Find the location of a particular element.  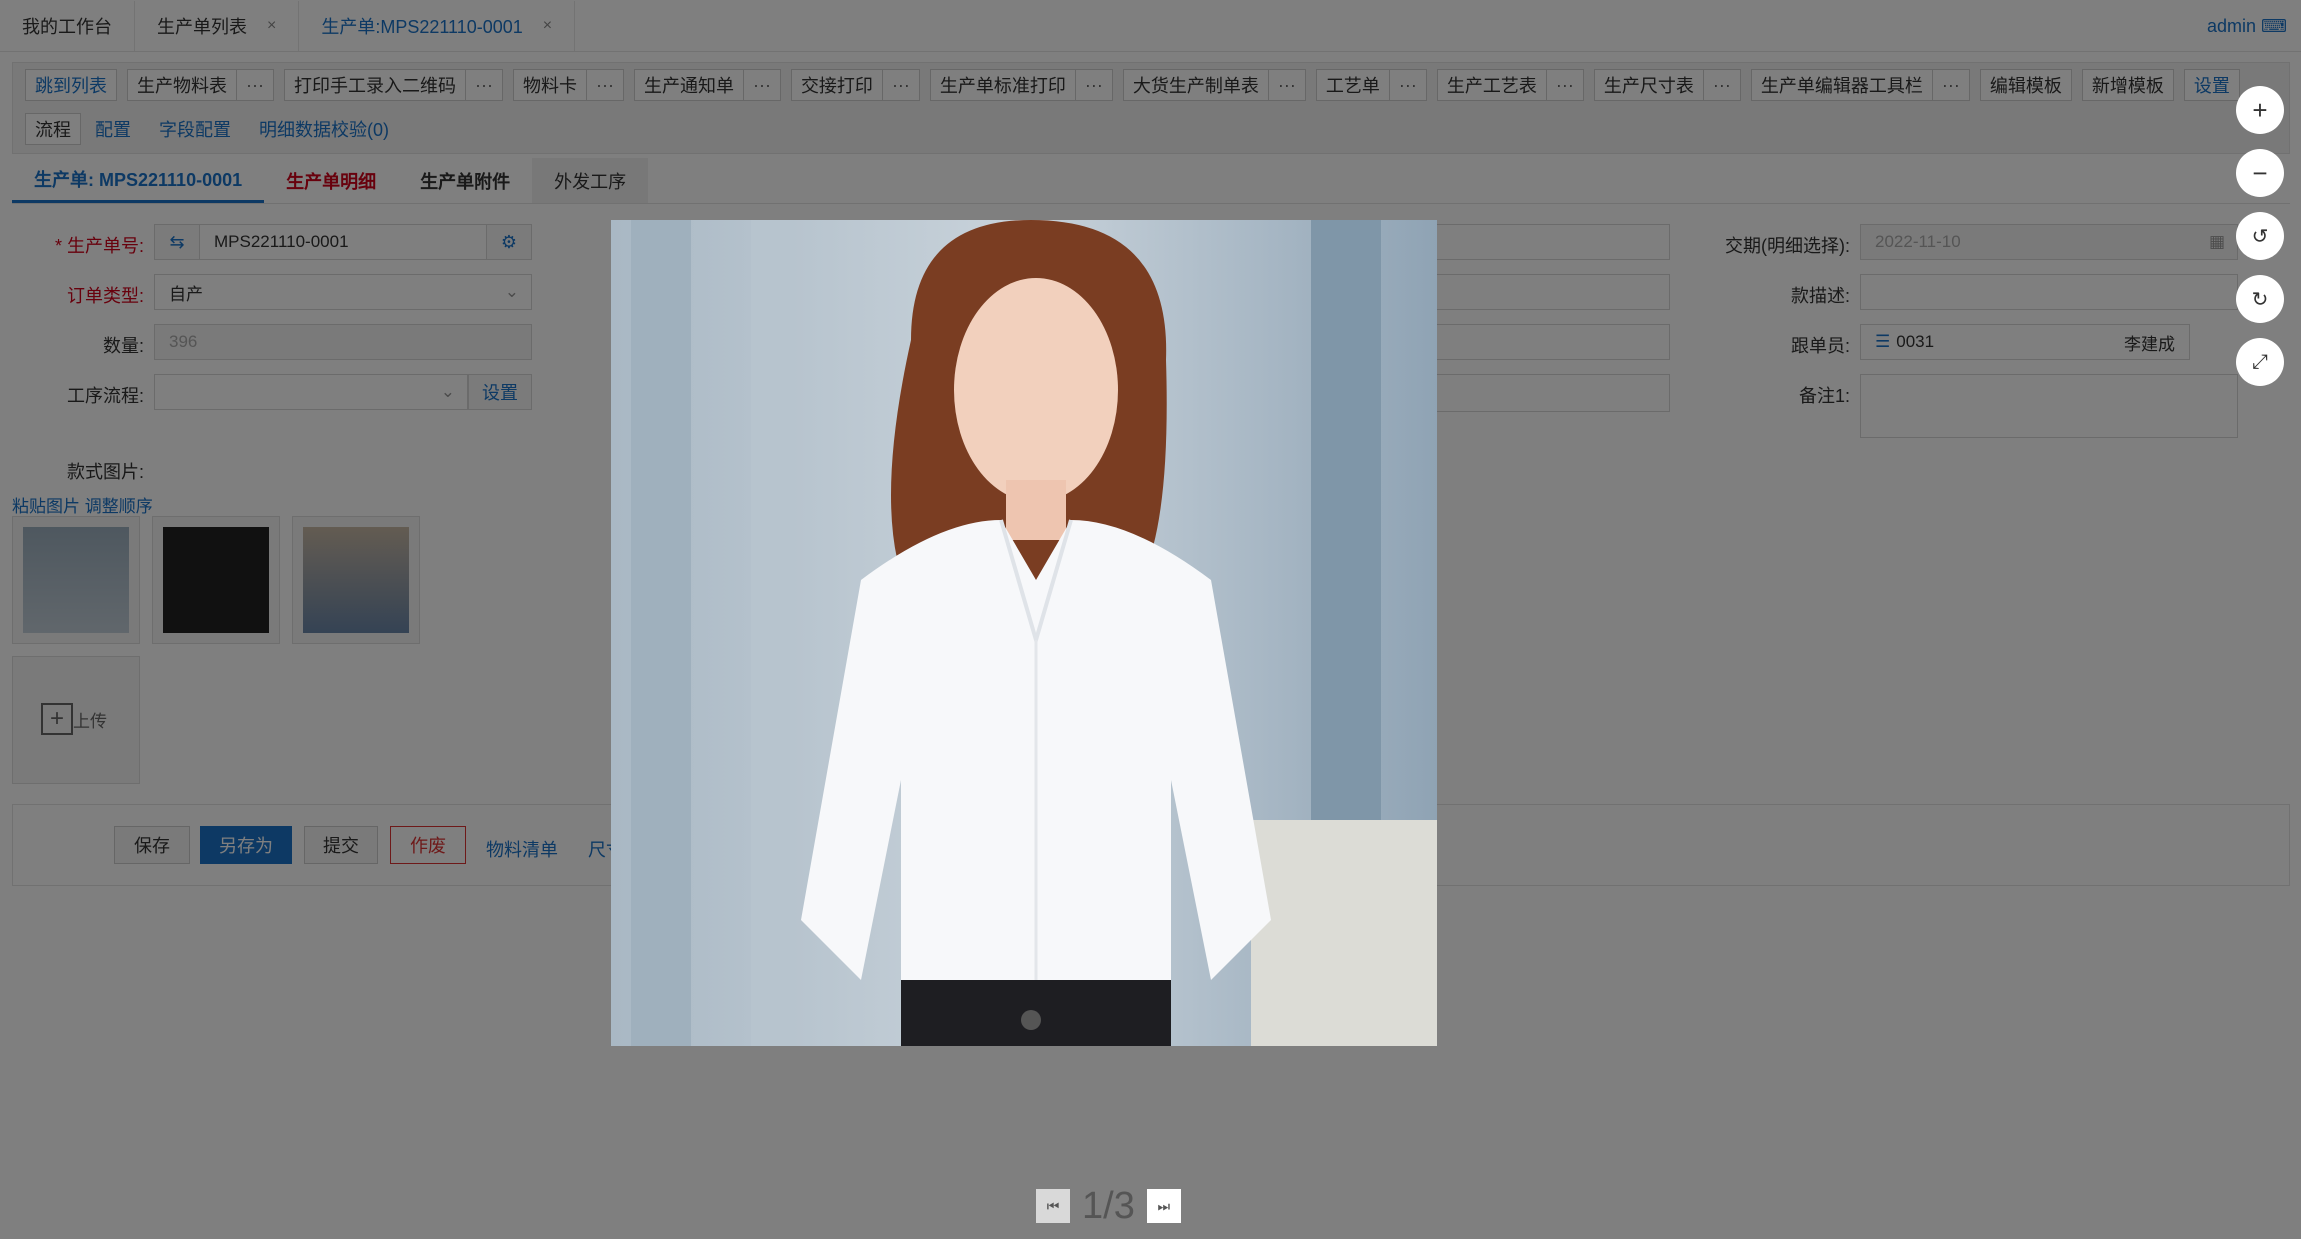

next-image-button: ⏭ is located at coordinates (1163, 1206).